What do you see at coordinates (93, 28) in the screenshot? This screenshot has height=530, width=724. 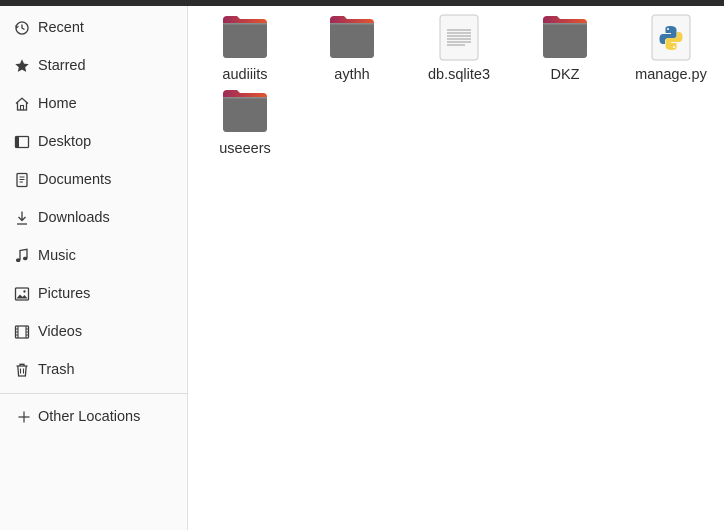 I see `sidebar-item-recent: Recent` at bounding box center [93, 28].